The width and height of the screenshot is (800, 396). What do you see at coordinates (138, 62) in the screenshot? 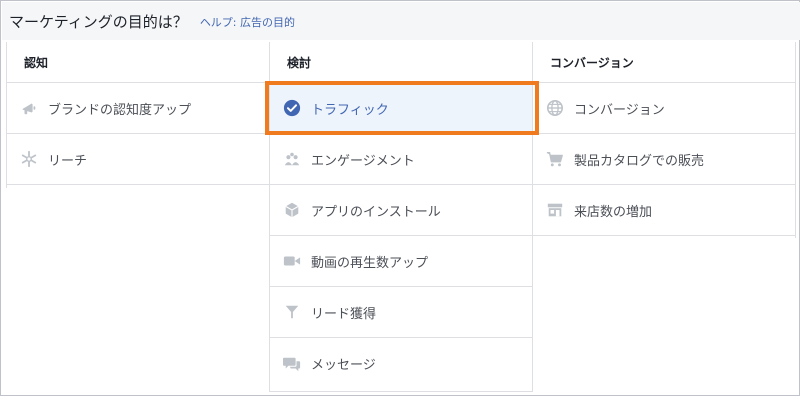
I see `column-heading-awareness: 認知` at bounding box center [138, 62].